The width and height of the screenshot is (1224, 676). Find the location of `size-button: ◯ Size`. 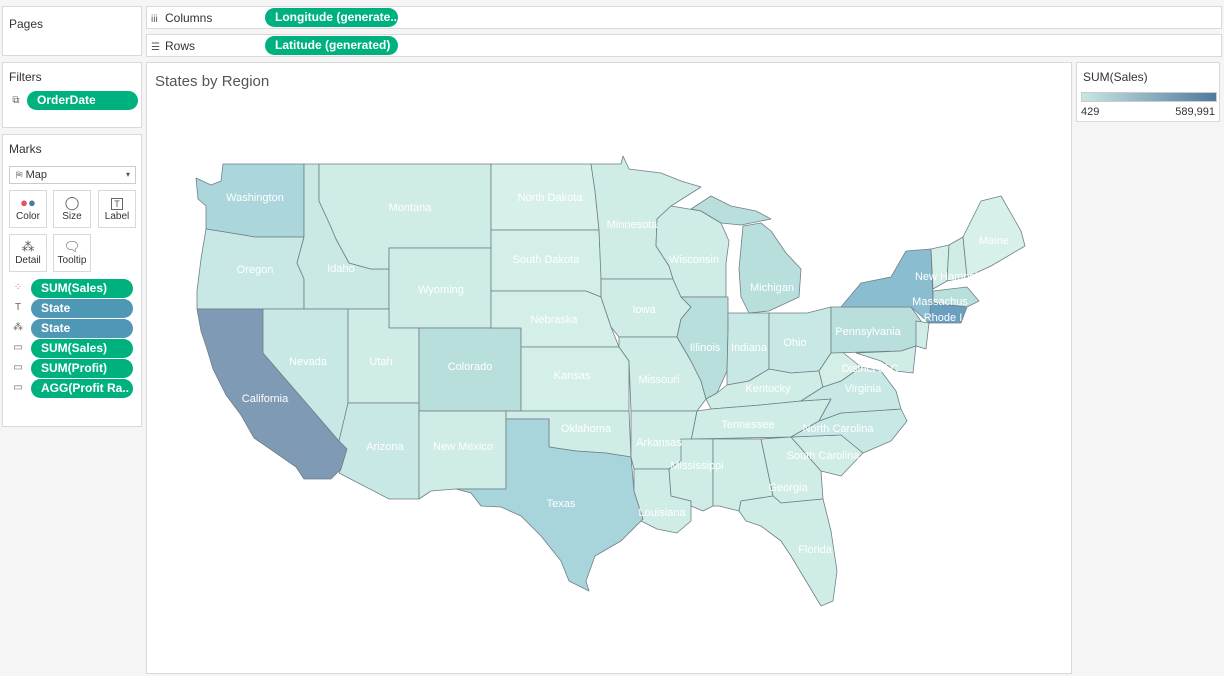

size-button: ◯ Size is located at coordinates (72, 209).